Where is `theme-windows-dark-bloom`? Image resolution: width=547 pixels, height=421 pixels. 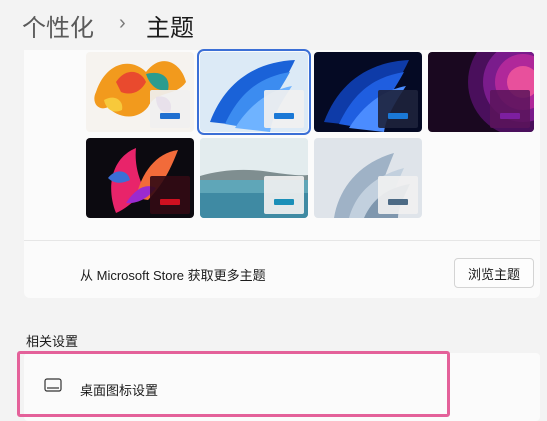 theme-windows-dark-bloom is located at coordinates (368, 92).